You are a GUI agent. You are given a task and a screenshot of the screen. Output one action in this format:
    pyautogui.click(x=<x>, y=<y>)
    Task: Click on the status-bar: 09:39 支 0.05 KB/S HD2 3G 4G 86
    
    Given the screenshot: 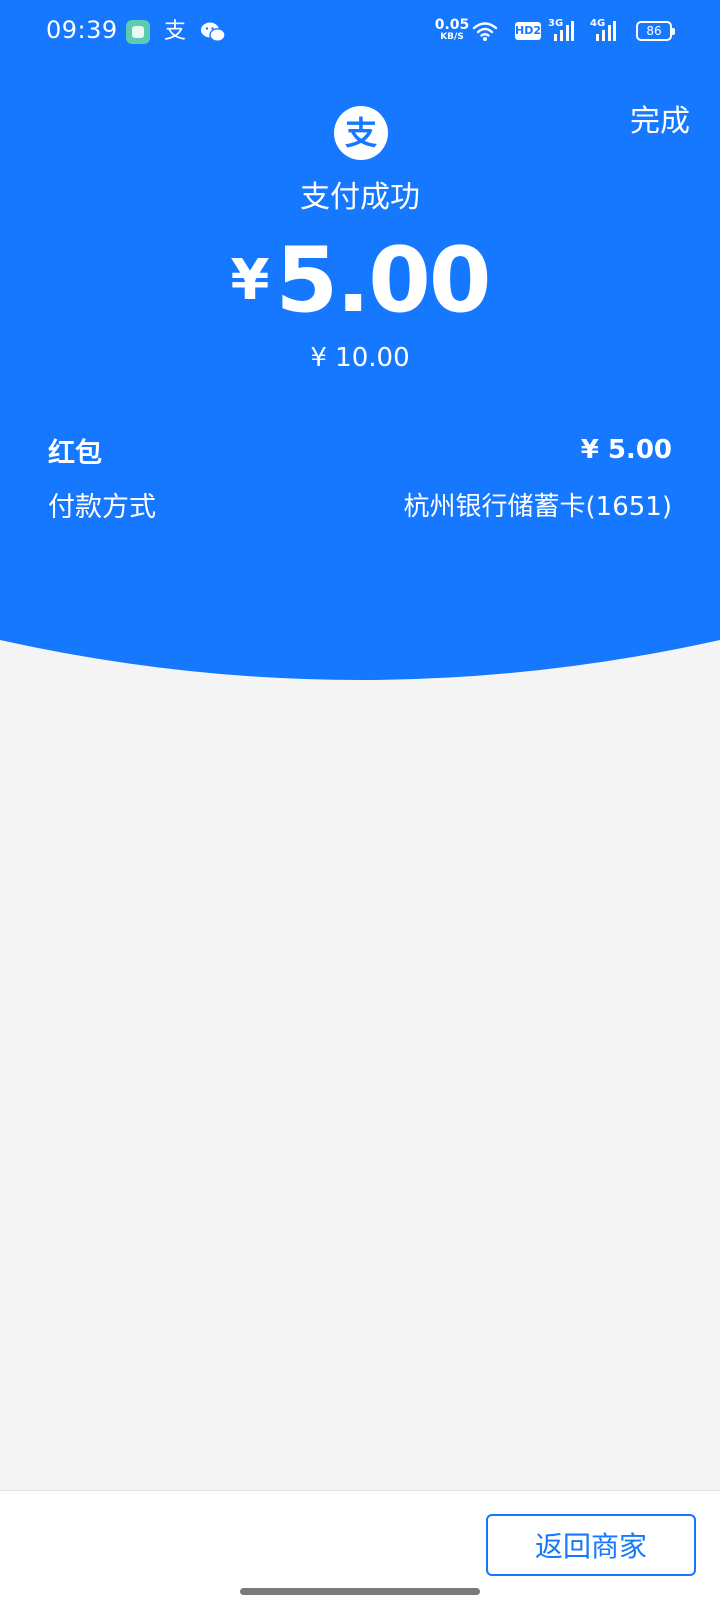 What is the action you would take?
    pyautogui.click(x=360, y=32)
    